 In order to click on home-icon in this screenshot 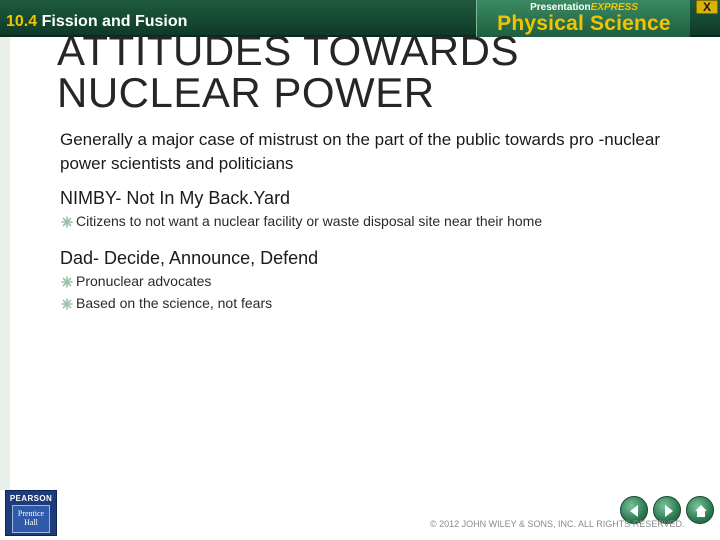, I will do `click(701, 511)`.